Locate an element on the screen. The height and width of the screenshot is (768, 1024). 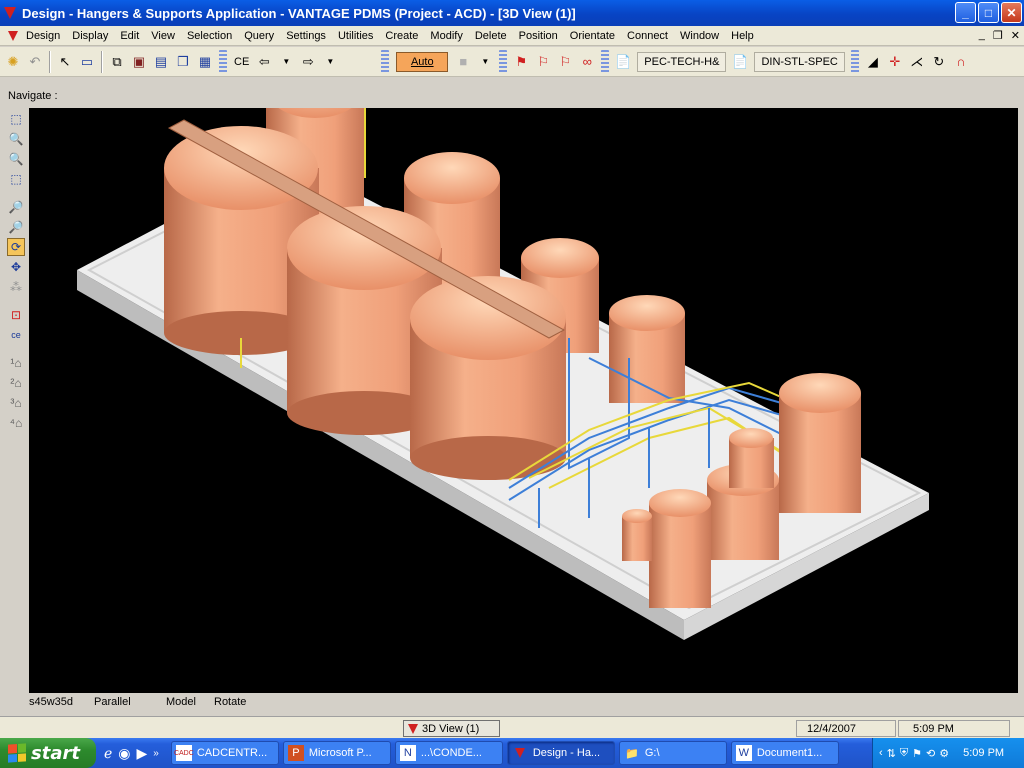
menu-view: View is located at coordinates (163, 36).